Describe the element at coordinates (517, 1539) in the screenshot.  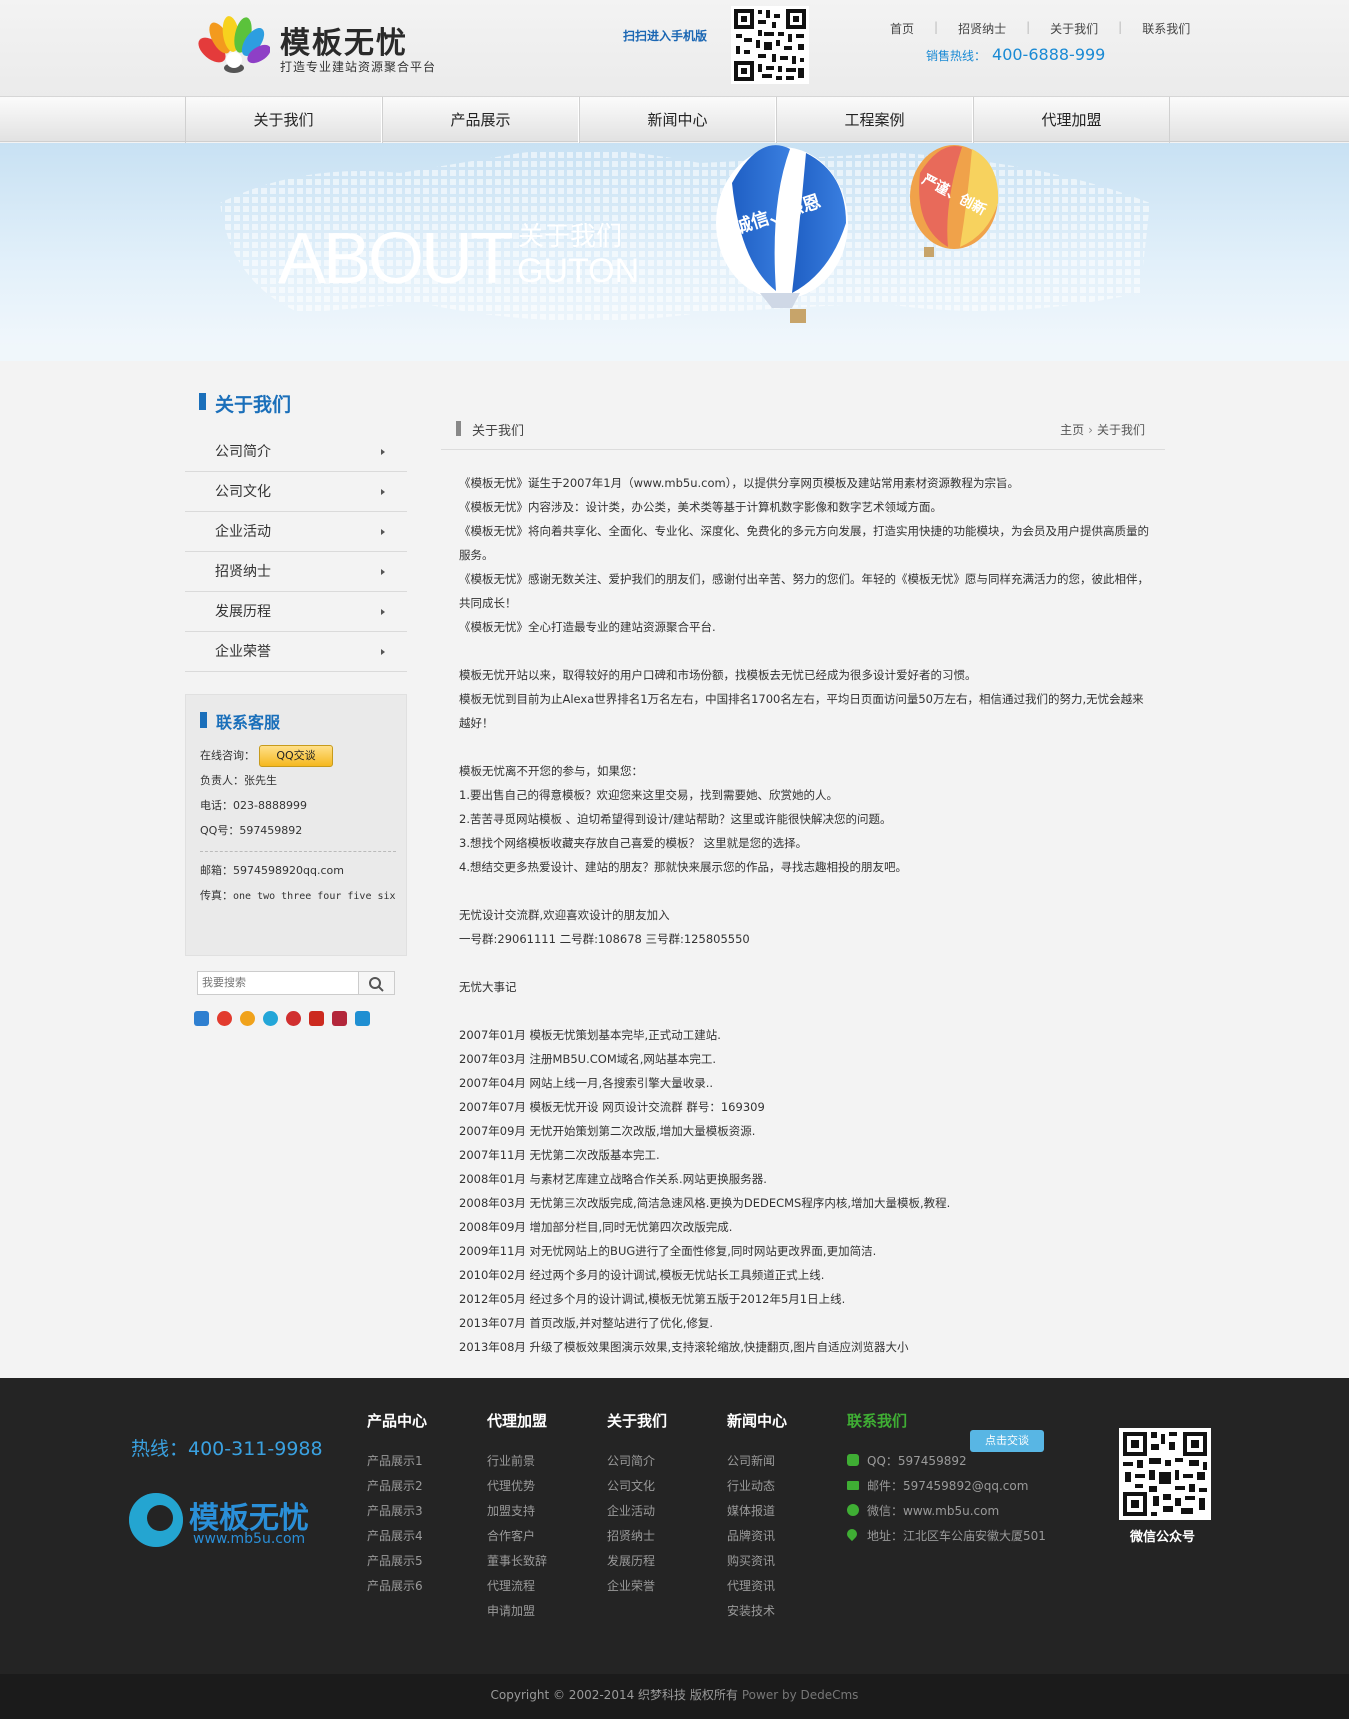
I see `footer-link: 合作客户` at that location.